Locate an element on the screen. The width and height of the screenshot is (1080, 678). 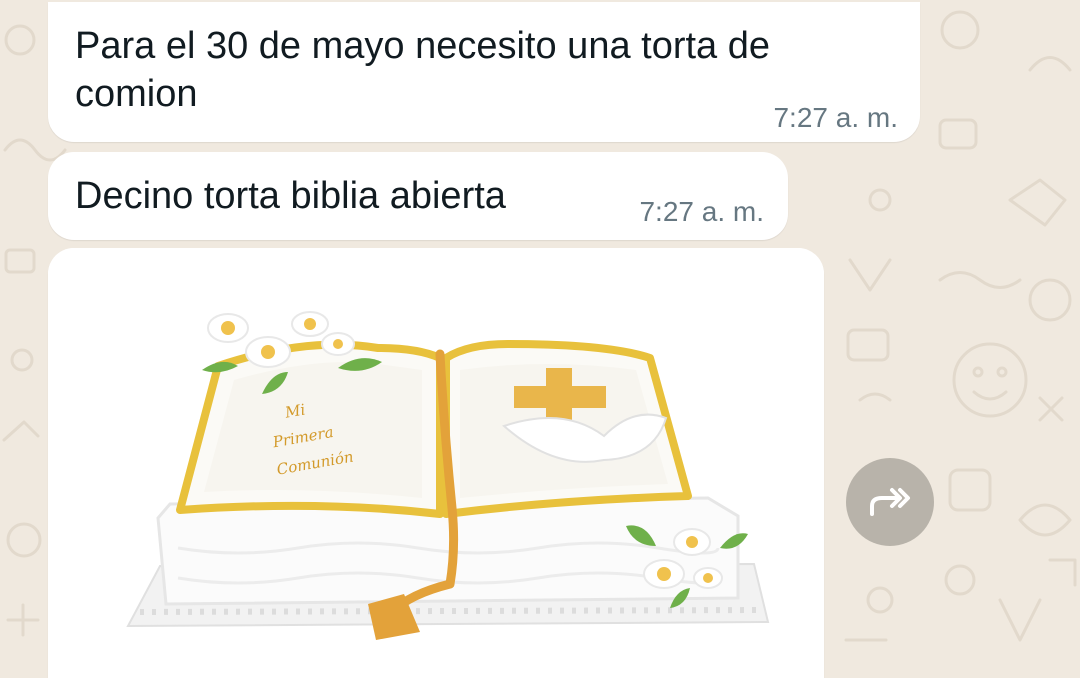
svg-text: Mi is located at coordinates (295, 410).